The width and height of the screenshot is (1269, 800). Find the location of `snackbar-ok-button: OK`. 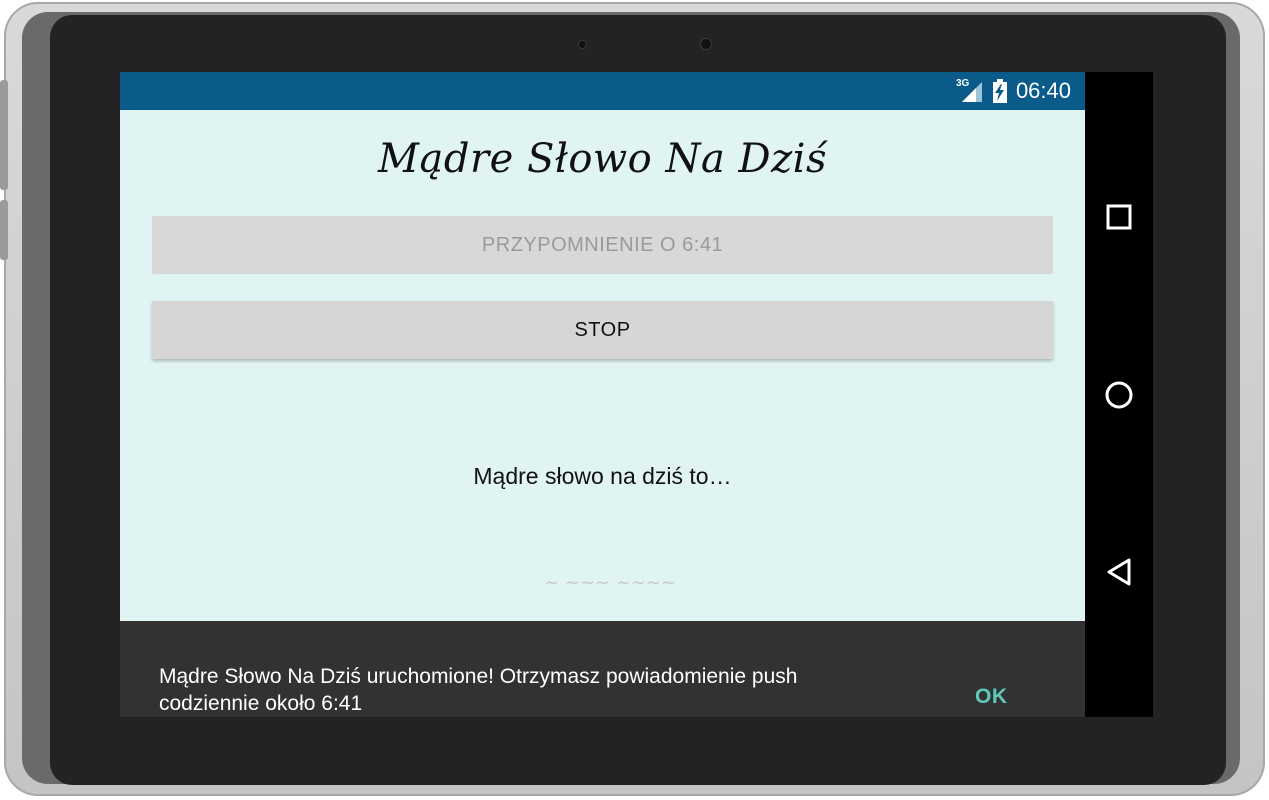

snackbar-ok-button: OK is located at coordinates (991, 697).